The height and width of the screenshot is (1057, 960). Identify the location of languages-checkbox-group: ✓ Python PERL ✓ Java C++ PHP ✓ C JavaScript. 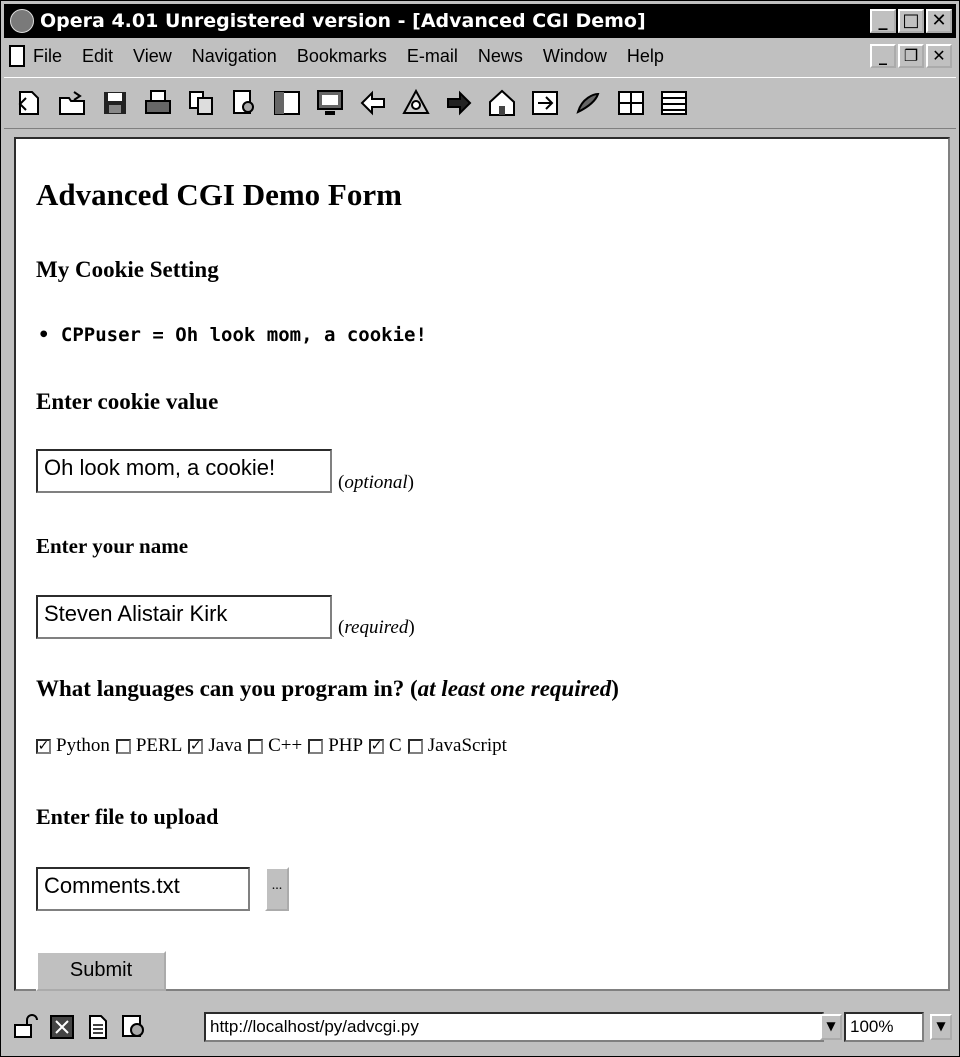
(274, 746).